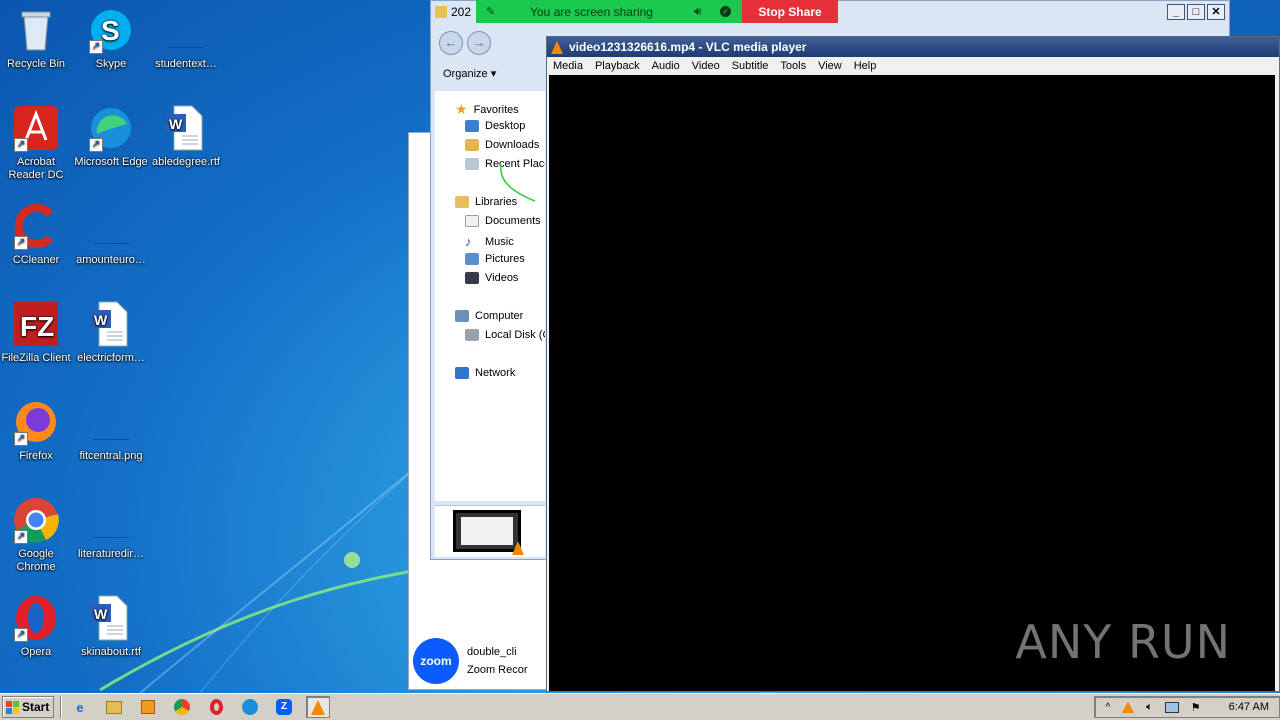 The height and width of the screenshot is (720, 1280). Describe the element at coordinates (111, 626) in the screenshot. I see `desktop-icon-skinabout: W skinabout.rtf` at that location.